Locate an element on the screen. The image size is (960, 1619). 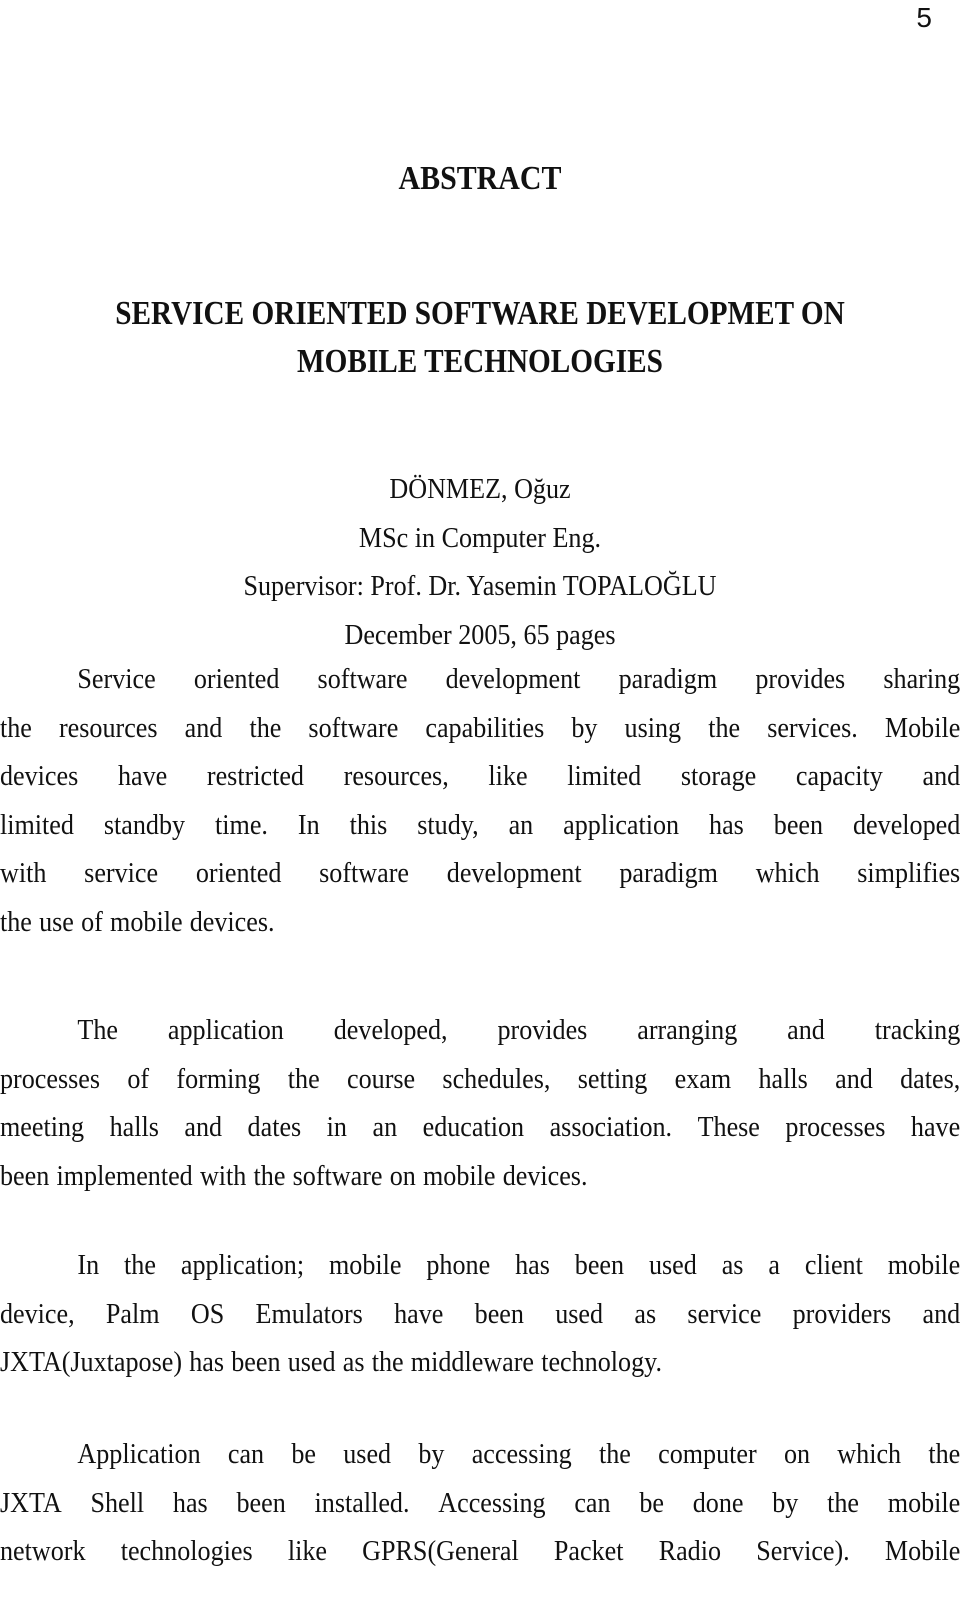
word: used is located at coordinates (311, 1362).